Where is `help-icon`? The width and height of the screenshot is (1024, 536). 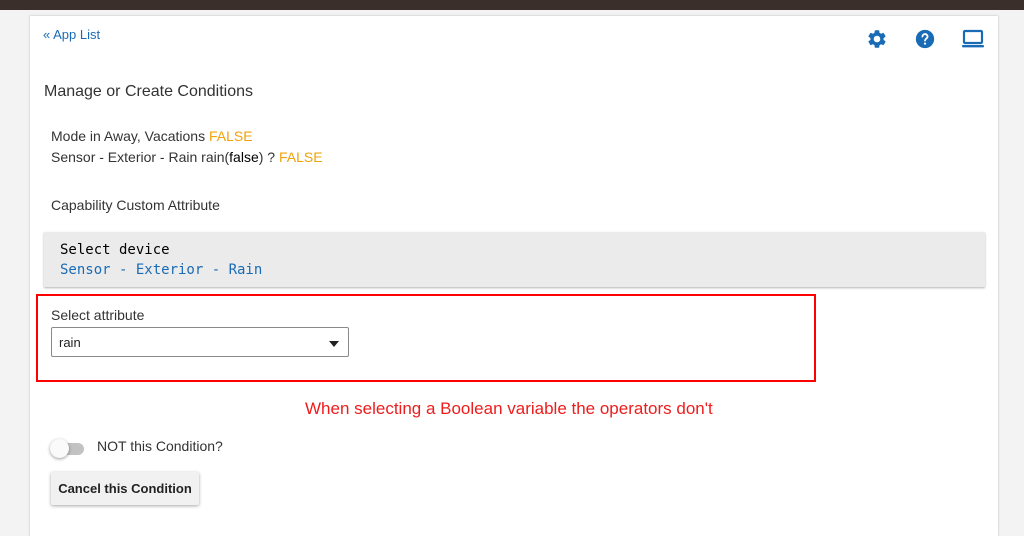
help-icon is located at coordinates (925, 39).